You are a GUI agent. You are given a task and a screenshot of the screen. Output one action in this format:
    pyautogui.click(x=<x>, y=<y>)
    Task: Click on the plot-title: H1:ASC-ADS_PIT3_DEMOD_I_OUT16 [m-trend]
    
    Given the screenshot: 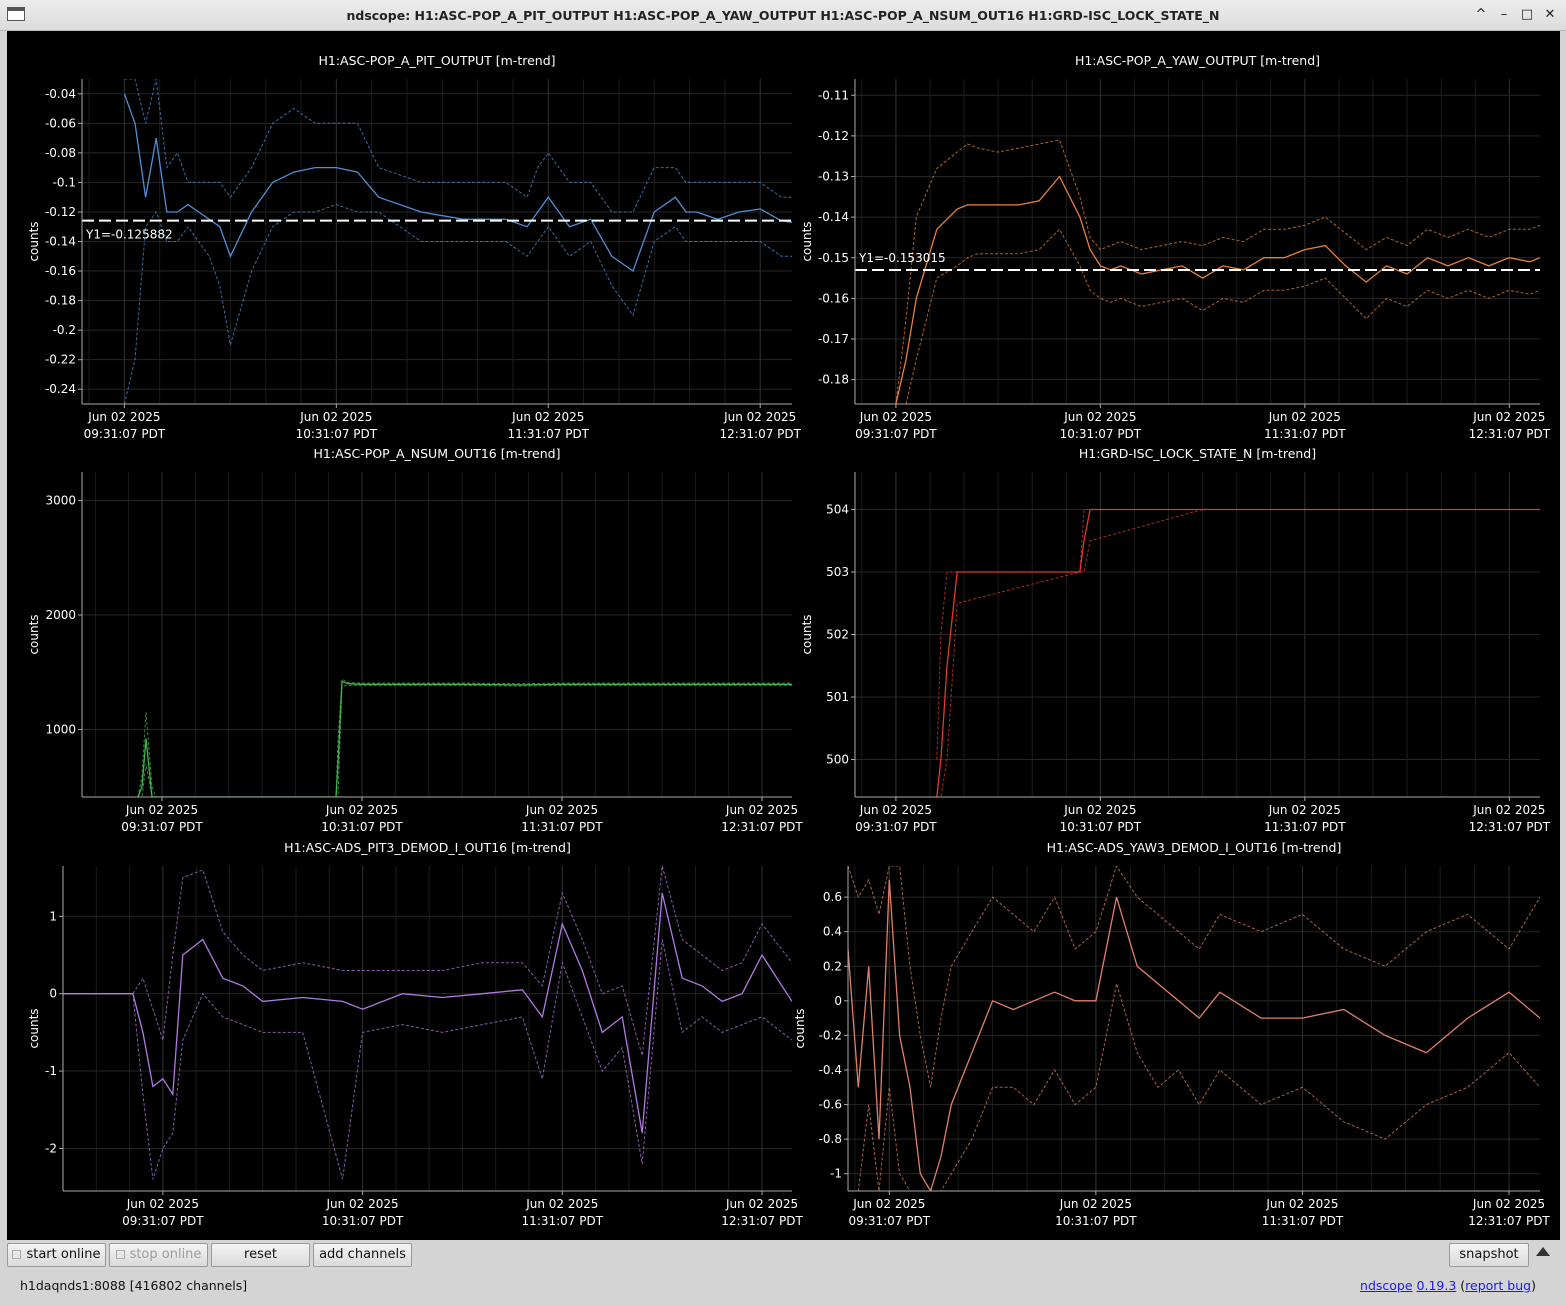 What is the action you would take?
    pyautogui.click(x=427, y=847)
    